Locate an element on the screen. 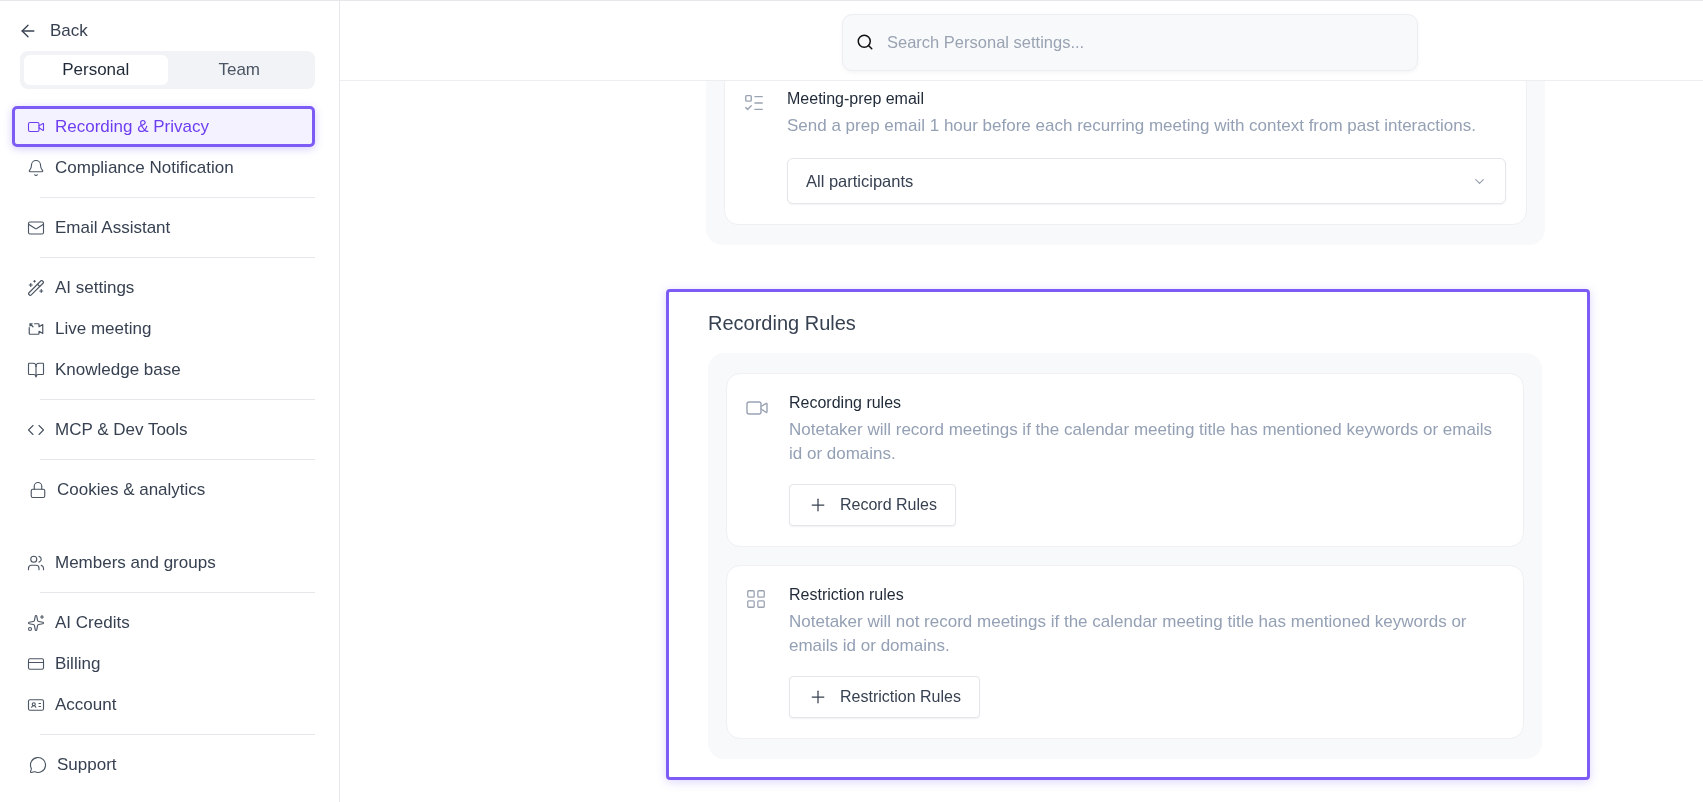  sidebar-item: Account is located at coordinates (163, 704).